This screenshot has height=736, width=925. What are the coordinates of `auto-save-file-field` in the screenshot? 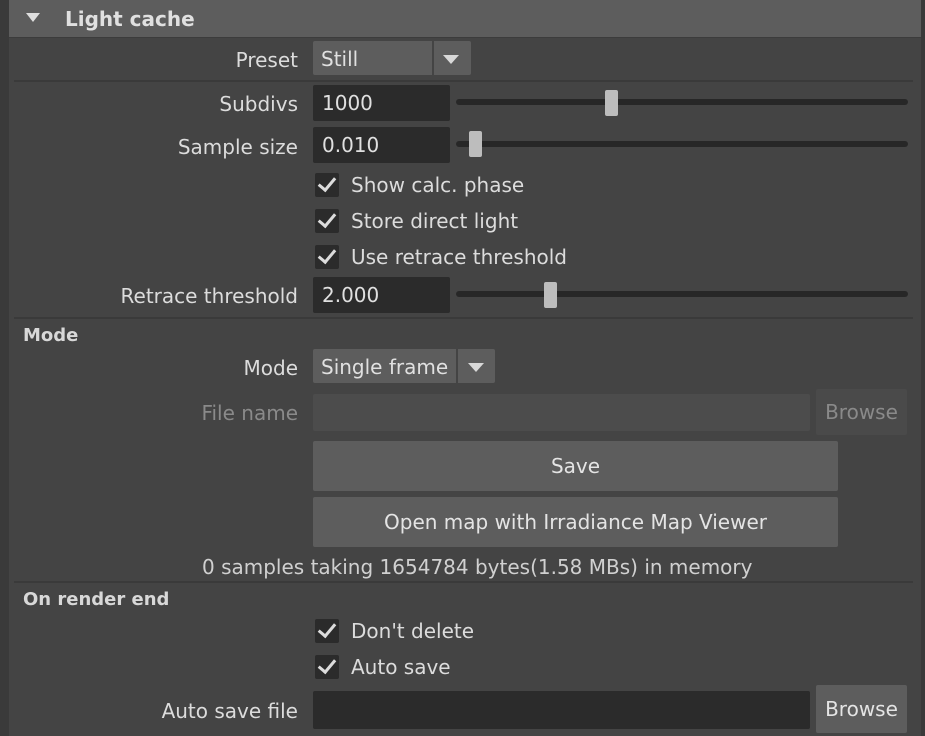 It's located at (561, 710).